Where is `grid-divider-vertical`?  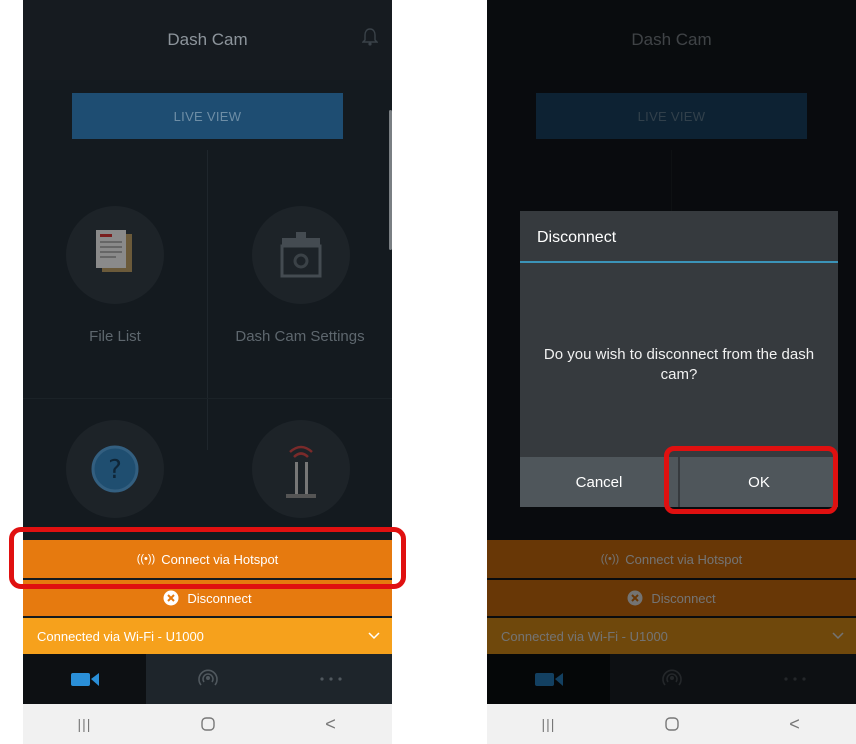
grid-divider-vertical is located at coordinates (207, 300).